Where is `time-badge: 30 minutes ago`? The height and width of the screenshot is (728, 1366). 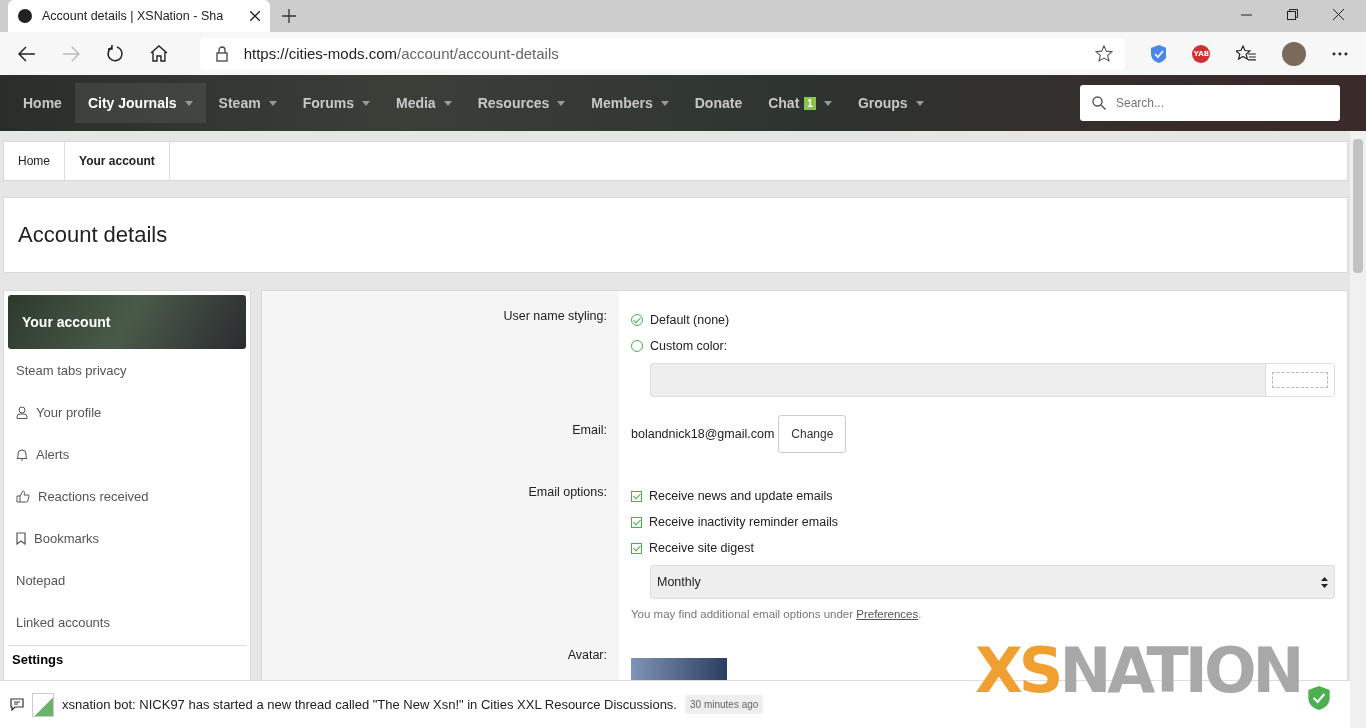
time-badge: 30 minutes ago is located at coordinates (724, 704).